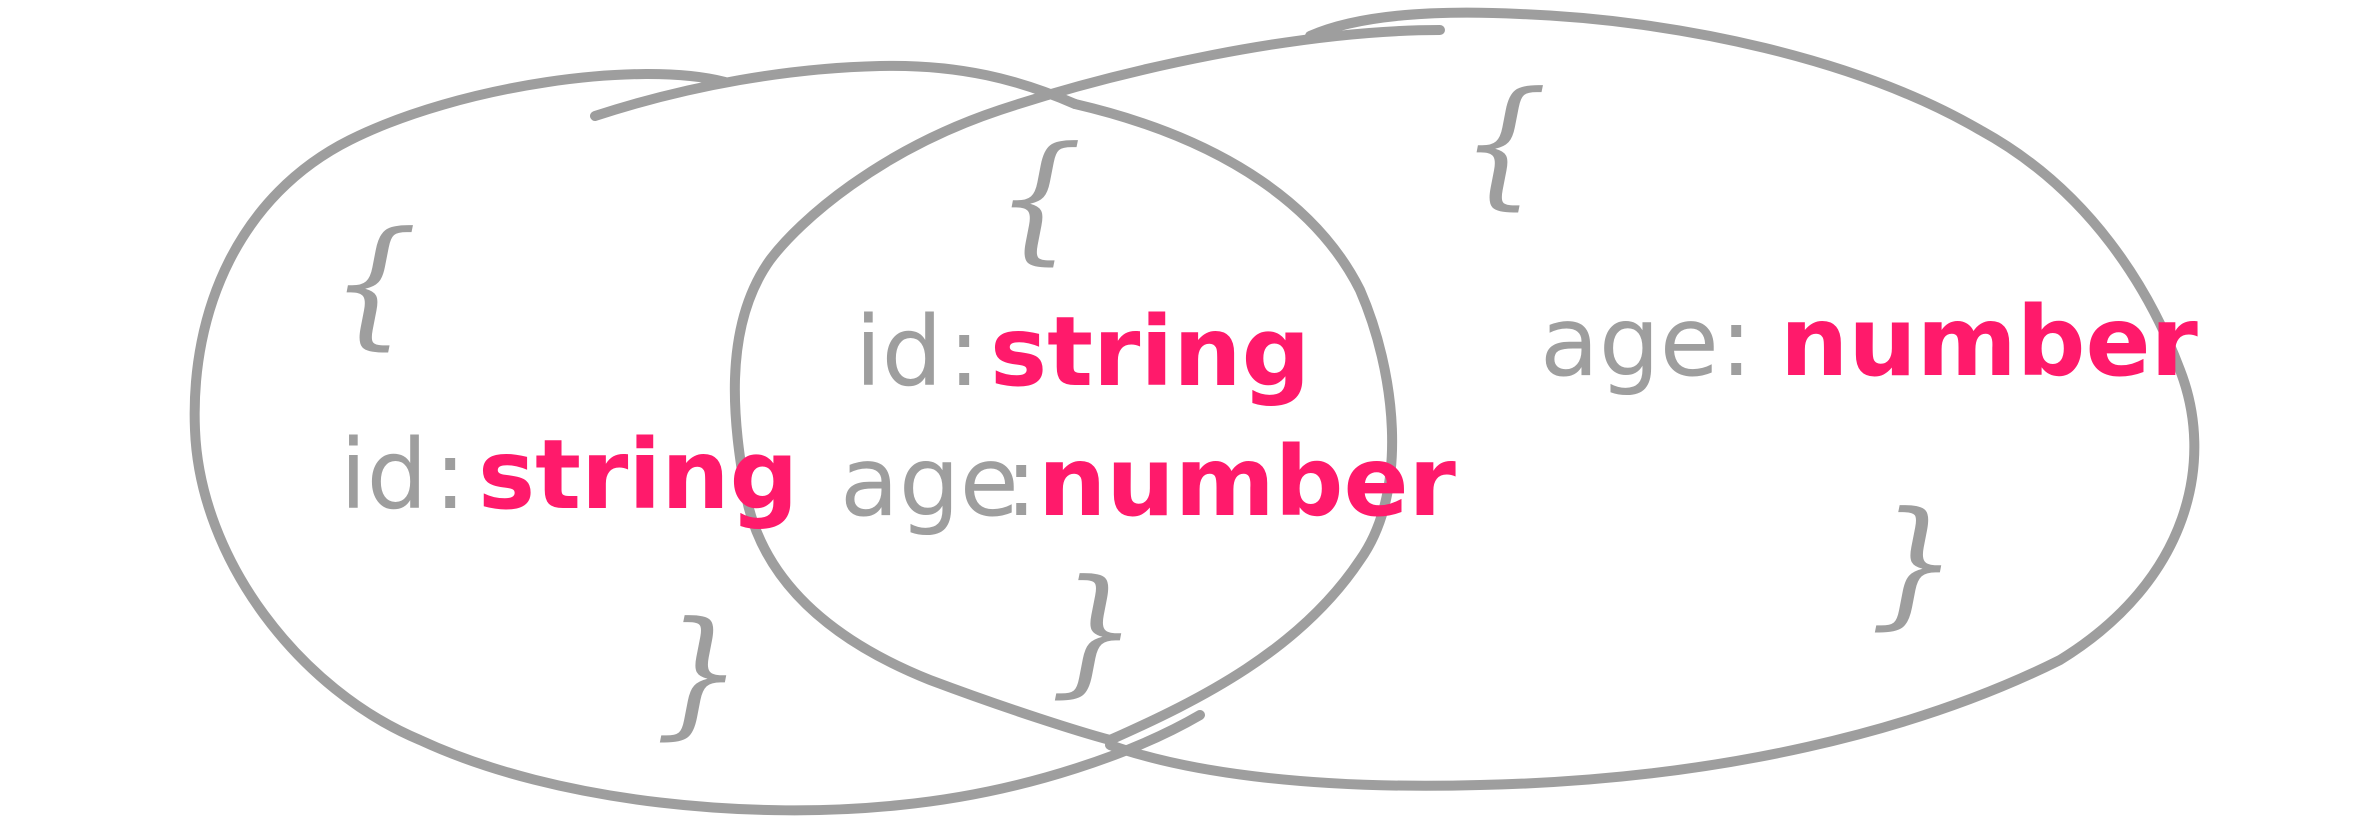  I want to click on right-field-age: age : number, so click(1869, 342).